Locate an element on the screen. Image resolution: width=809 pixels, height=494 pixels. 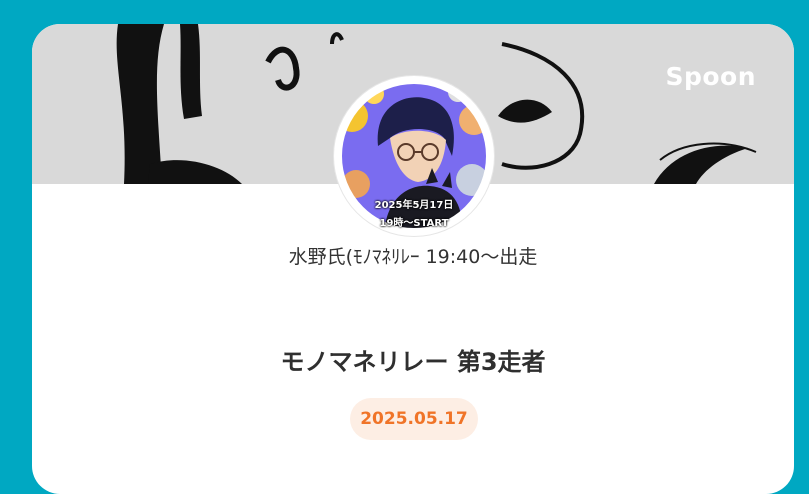
anime-avatar-icon is located at coordinates (414, 156).